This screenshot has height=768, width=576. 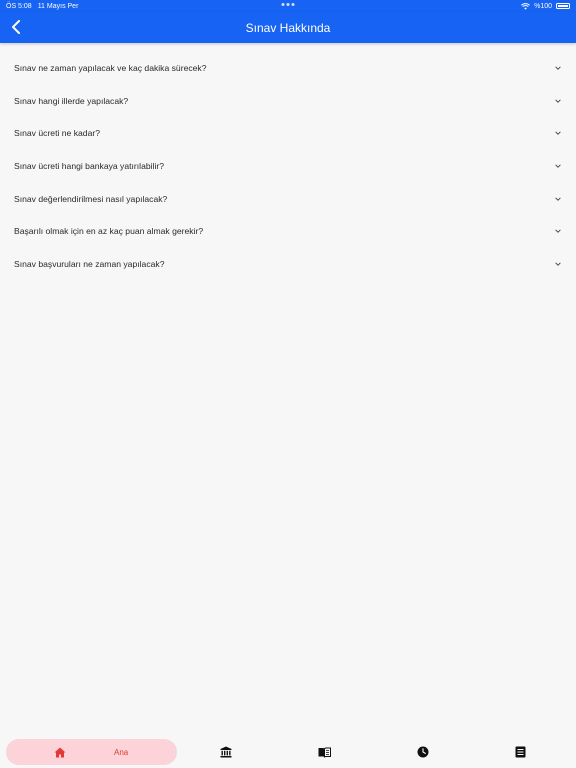 I want to click on multitasking-dots-icon, so click(x=288, y=4).